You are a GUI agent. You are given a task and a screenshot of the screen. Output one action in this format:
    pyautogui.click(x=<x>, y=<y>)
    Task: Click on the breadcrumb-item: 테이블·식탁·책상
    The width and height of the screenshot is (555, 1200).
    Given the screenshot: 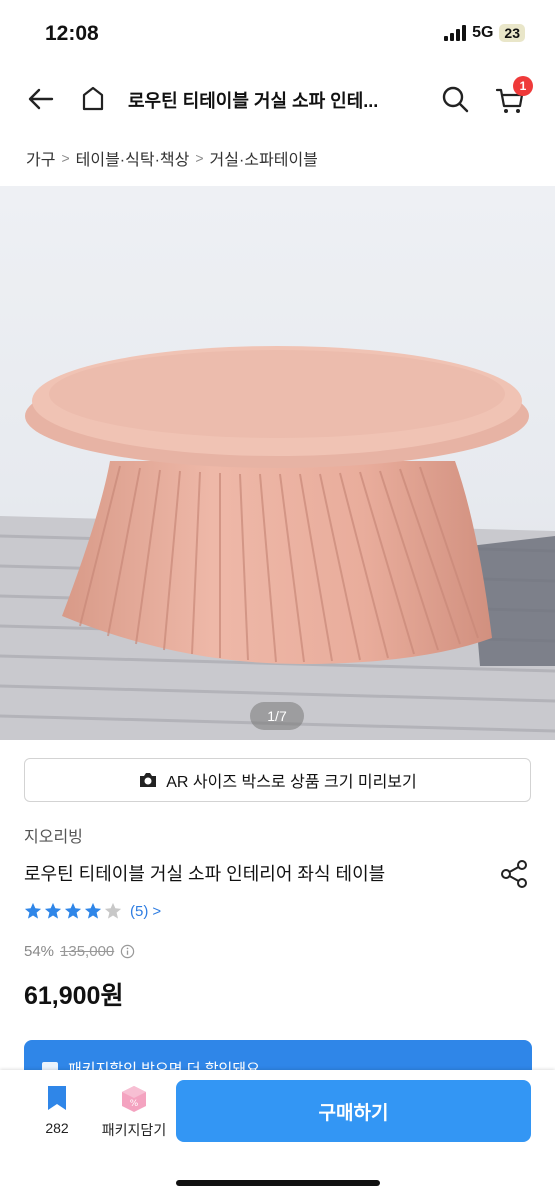 What is the action you would take?
    pyautogui.click(x=133, y=158)
    